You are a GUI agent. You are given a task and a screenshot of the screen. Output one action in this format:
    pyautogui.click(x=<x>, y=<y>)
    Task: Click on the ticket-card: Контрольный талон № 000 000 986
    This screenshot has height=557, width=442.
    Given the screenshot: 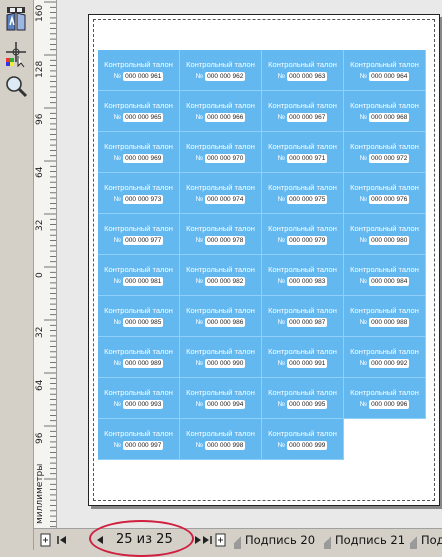 What is the action you would take?
    pyautogui.click(x=221, y=316)
    